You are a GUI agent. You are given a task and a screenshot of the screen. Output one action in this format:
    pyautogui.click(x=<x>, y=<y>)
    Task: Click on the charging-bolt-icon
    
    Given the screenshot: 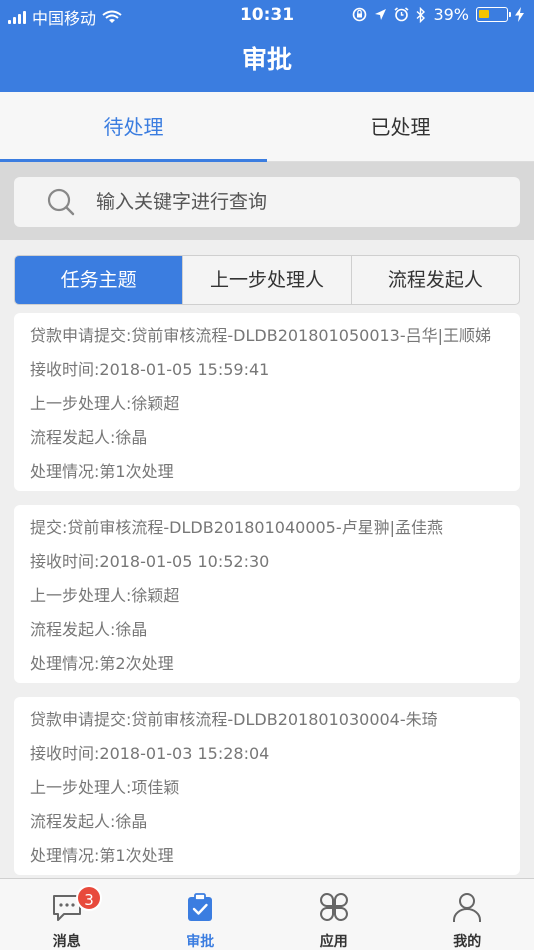 What is the action you would take?
    pyautogui.click(x=519, y=14)
    